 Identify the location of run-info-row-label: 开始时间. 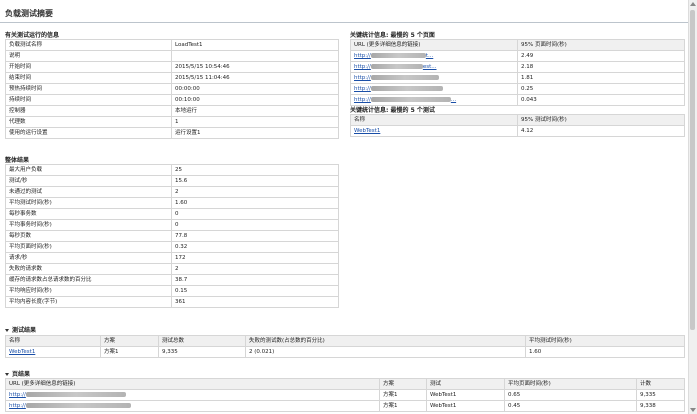
(88, 67).